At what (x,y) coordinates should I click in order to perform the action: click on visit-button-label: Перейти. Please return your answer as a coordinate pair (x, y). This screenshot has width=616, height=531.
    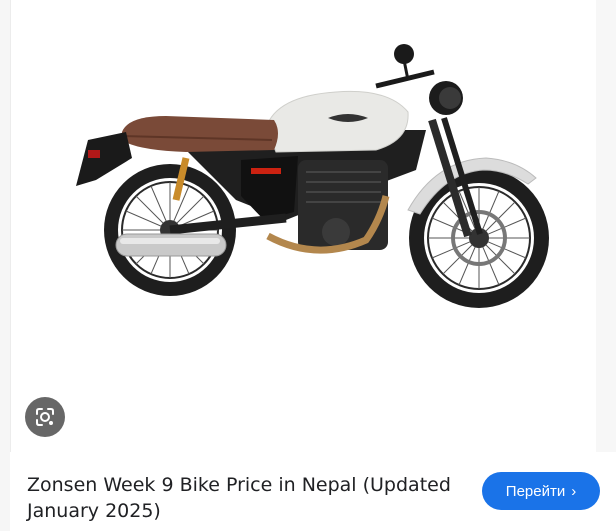
    Looking at the image, I should click on (535, 491).